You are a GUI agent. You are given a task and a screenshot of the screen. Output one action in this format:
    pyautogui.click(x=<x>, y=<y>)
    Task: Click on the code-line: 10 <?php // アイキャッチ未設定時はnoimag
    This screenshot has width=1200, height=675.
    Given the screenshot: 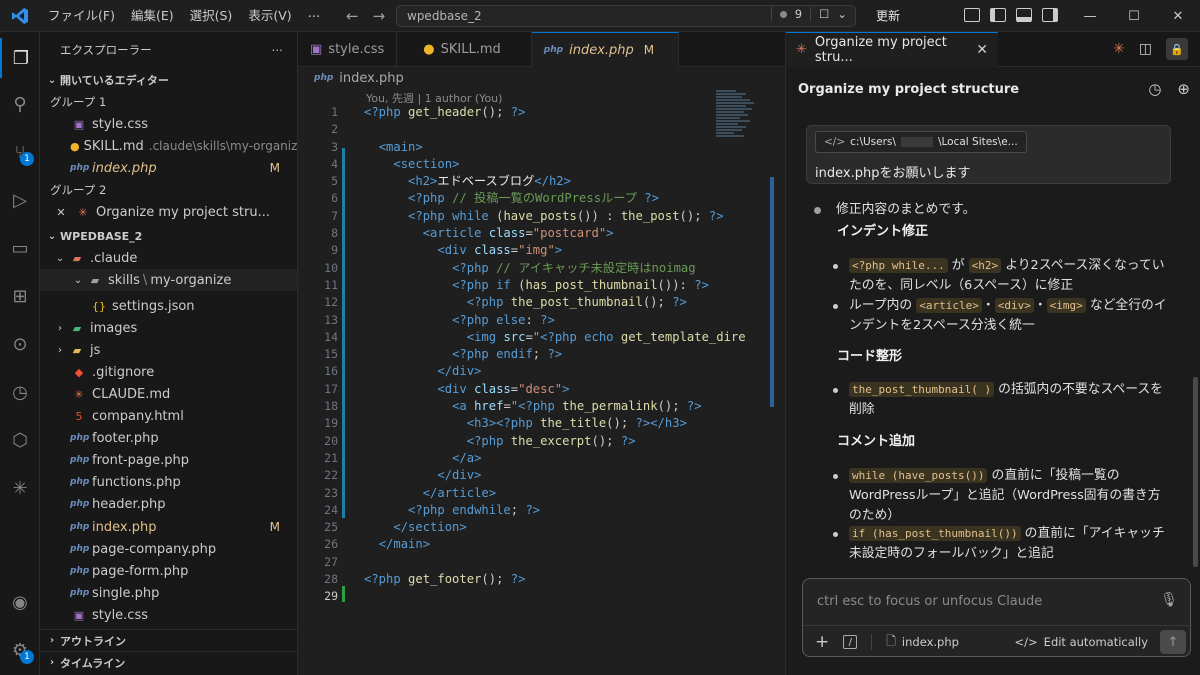 What is the action you would take?
    pyautogui.click(x=541, y=268)
    